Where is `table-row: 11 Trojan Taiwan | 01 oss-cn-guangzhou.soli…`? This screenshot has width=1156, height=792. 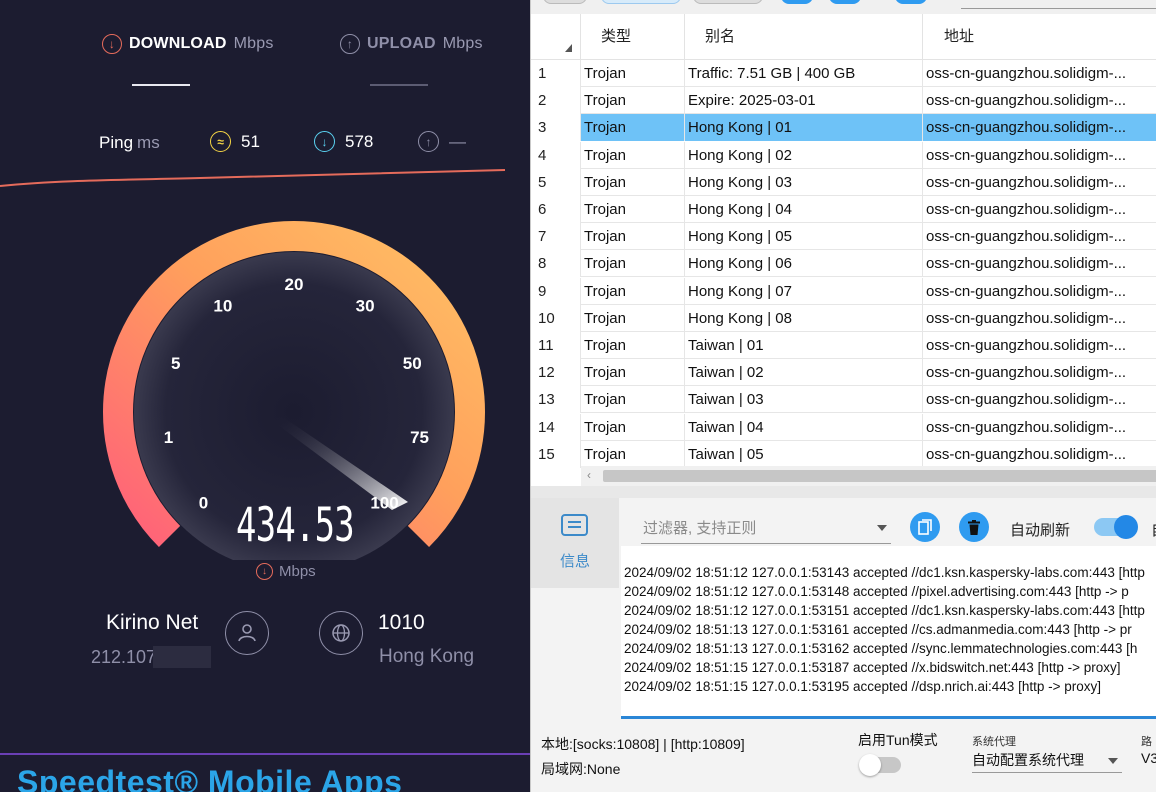
table-row: 11 Trojan Taiwan | 01 oss-cn-guangzhou.soli… is located at coordinates (843, 345).